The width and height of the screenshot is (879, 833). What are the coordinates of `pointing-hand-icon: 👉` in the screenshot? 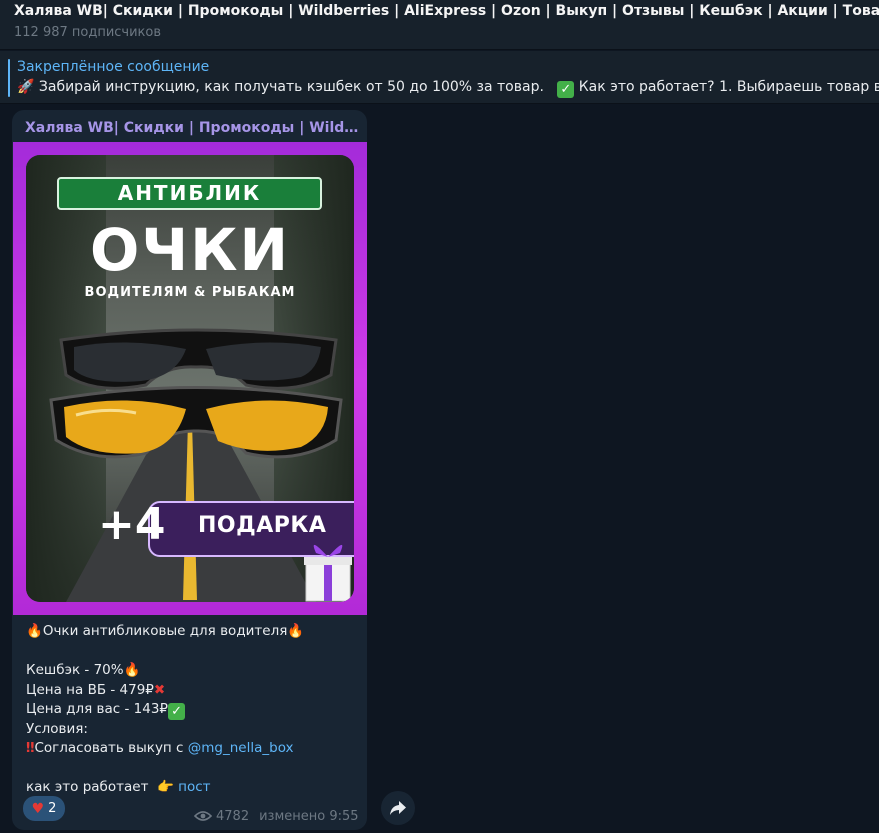 It's located at (165, 787).